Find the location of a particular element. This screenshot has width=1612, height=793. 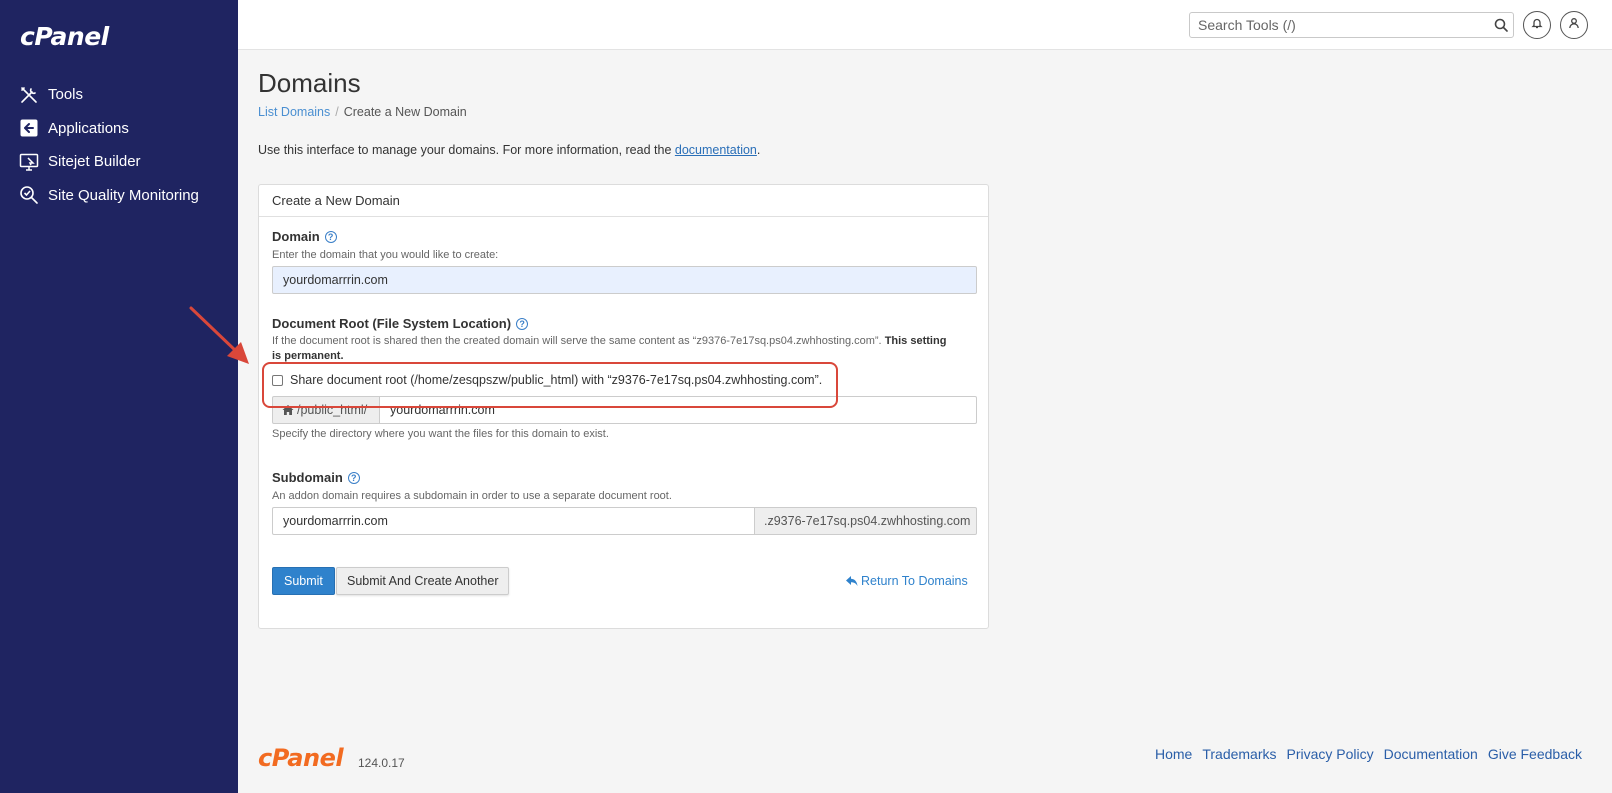

sidebar-item-site-quality-monitoring: Site Quality Monitoring is located at coordinates (108, 196).